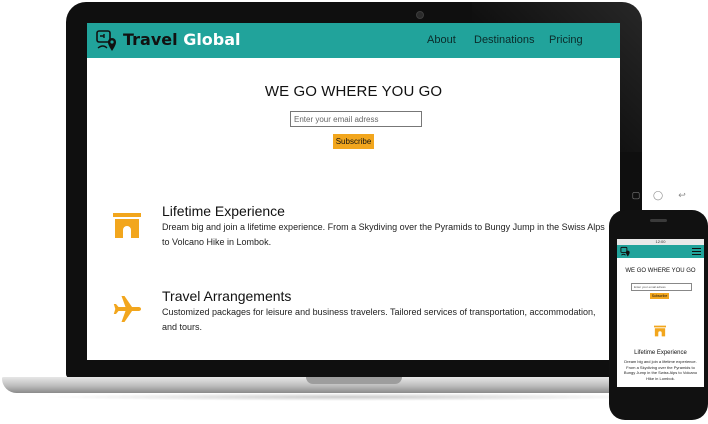  I want to click on phone-email-input: Enter your email adress, so click(661, 287).